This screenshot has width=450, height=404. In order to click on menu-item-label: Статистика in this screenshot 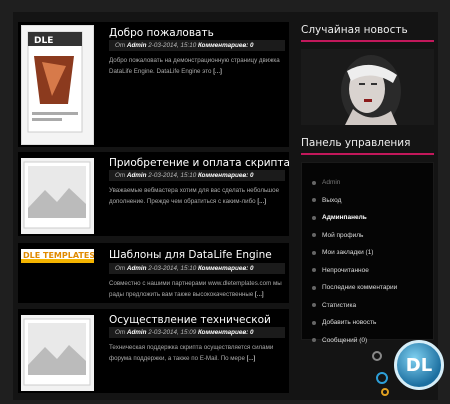, I will do `click(339, 305)`.